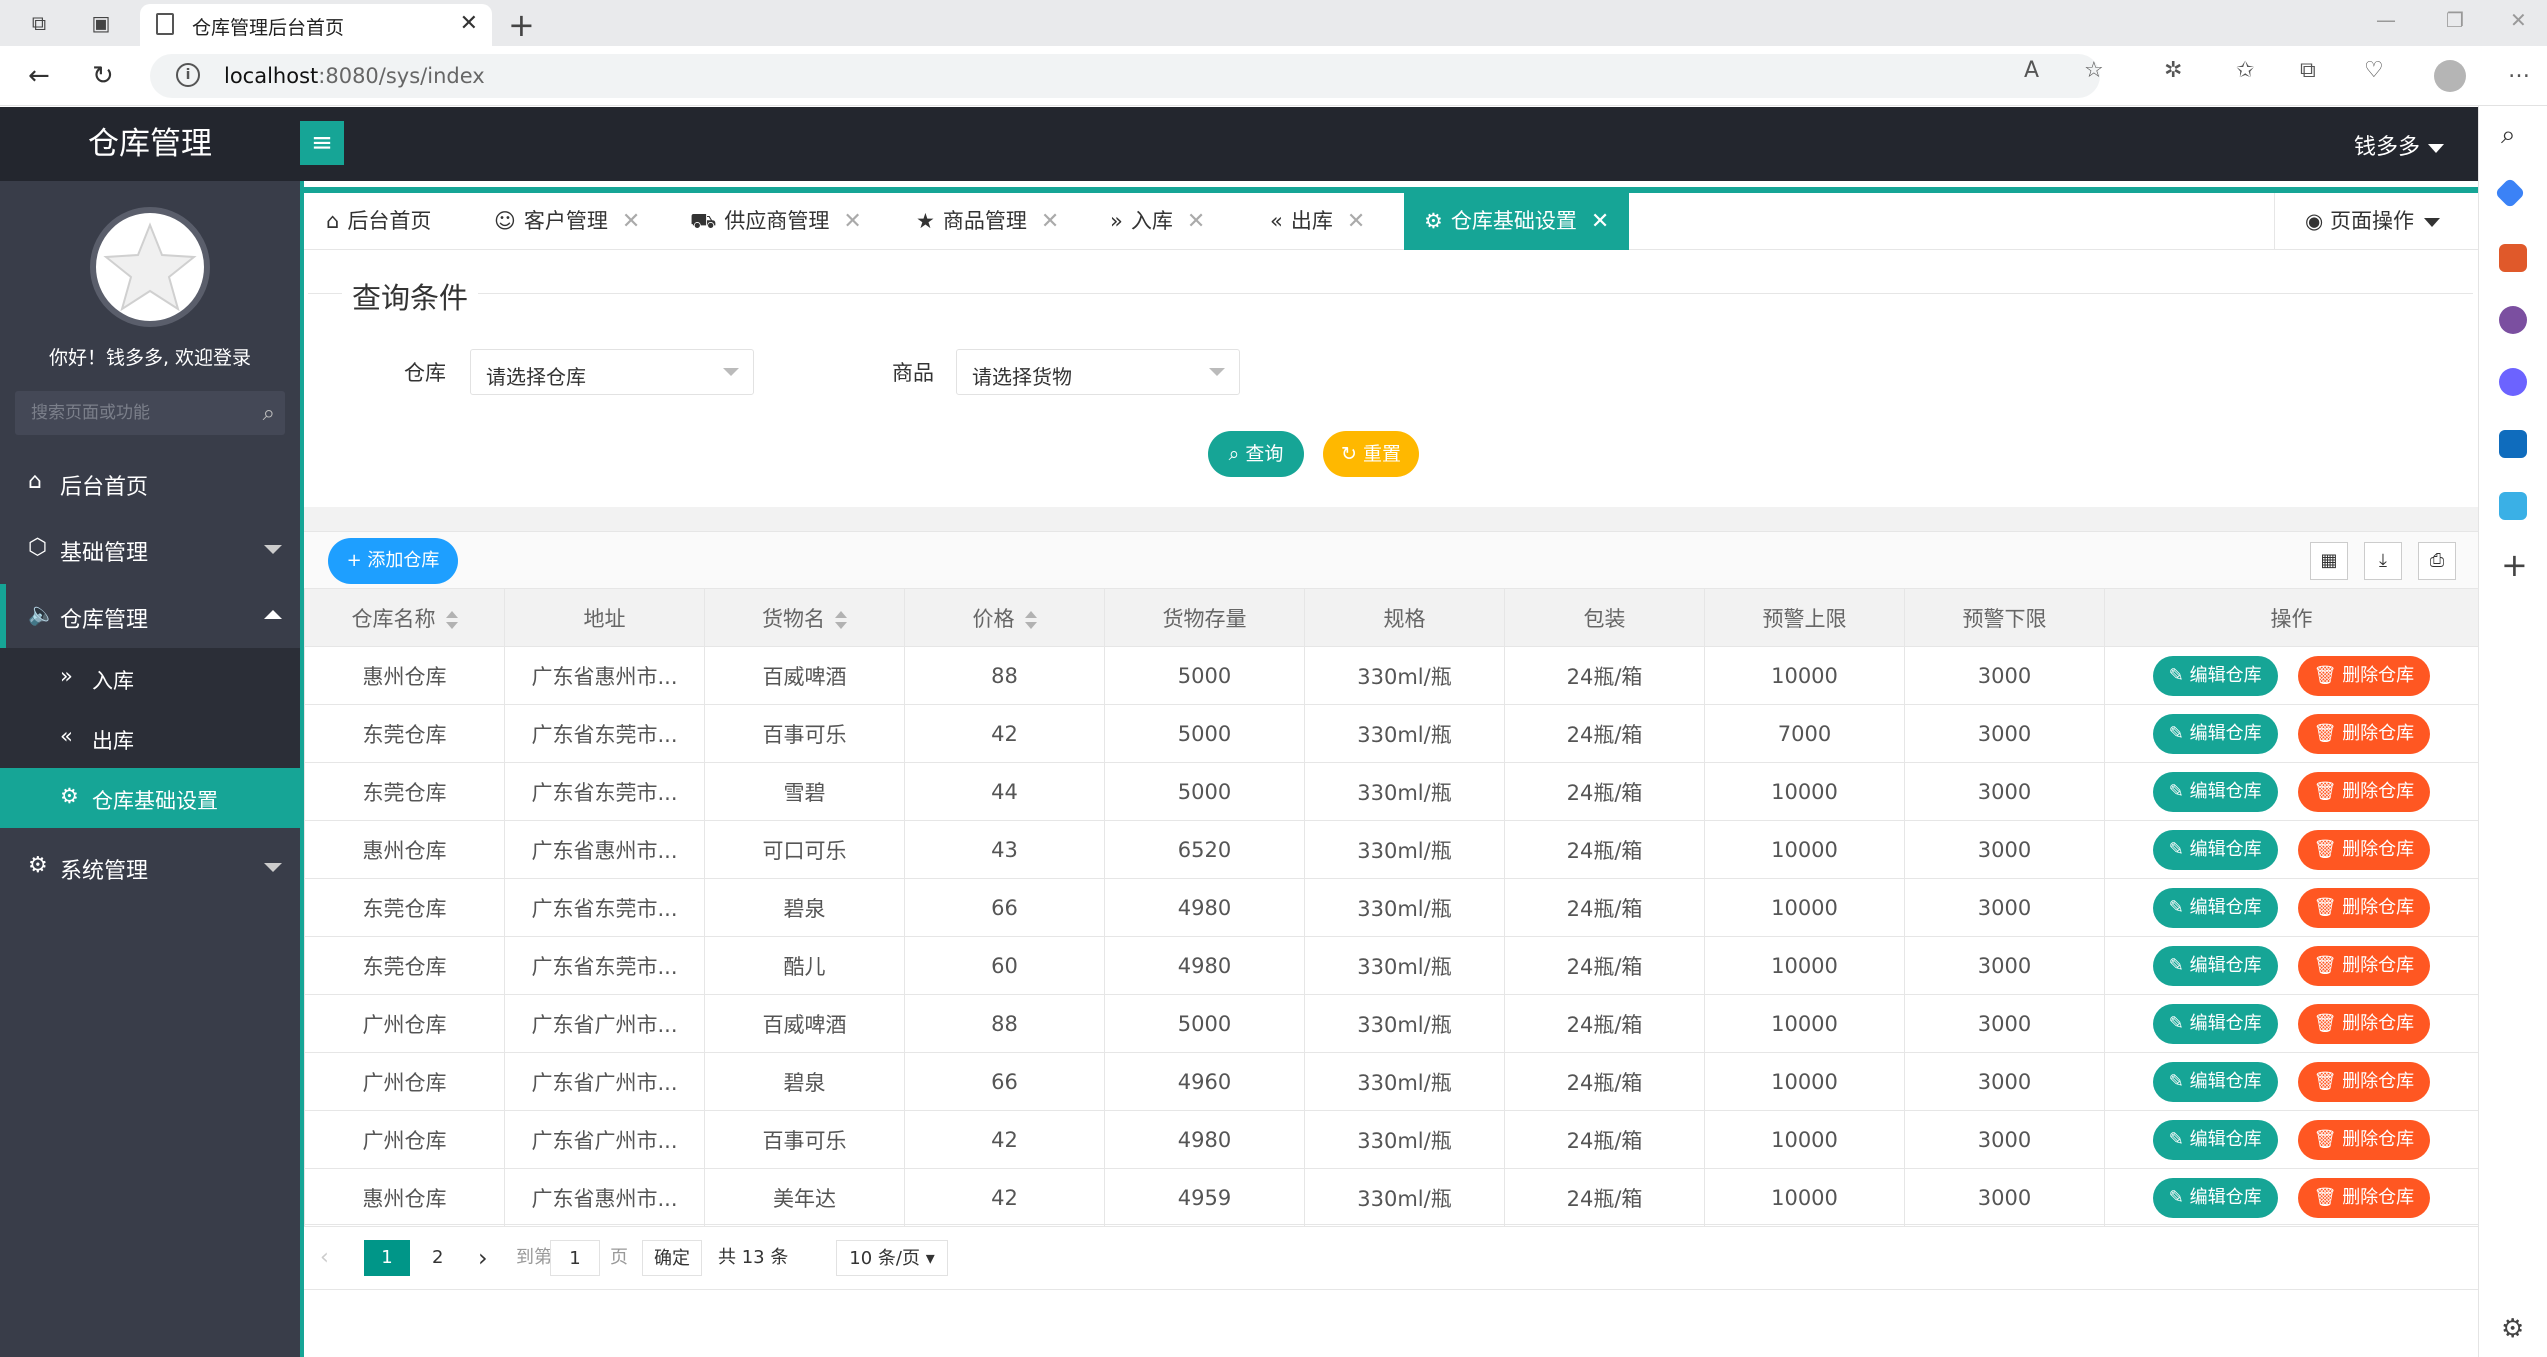  I want to click on games-icon, so click(2513, 320).